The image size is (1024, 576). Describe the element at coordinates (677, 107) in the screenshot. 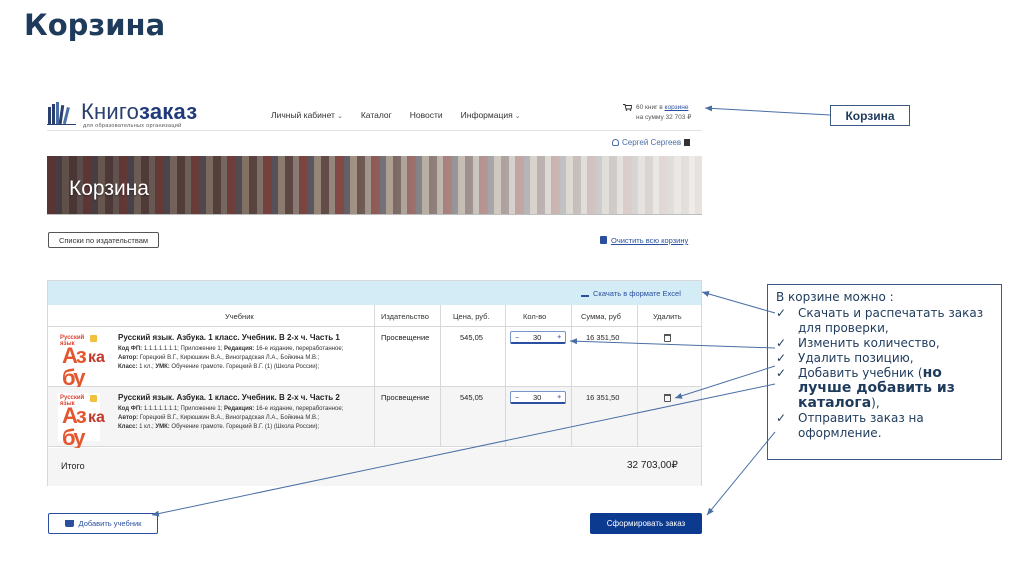

I see `cart-link: корзине` at that location.